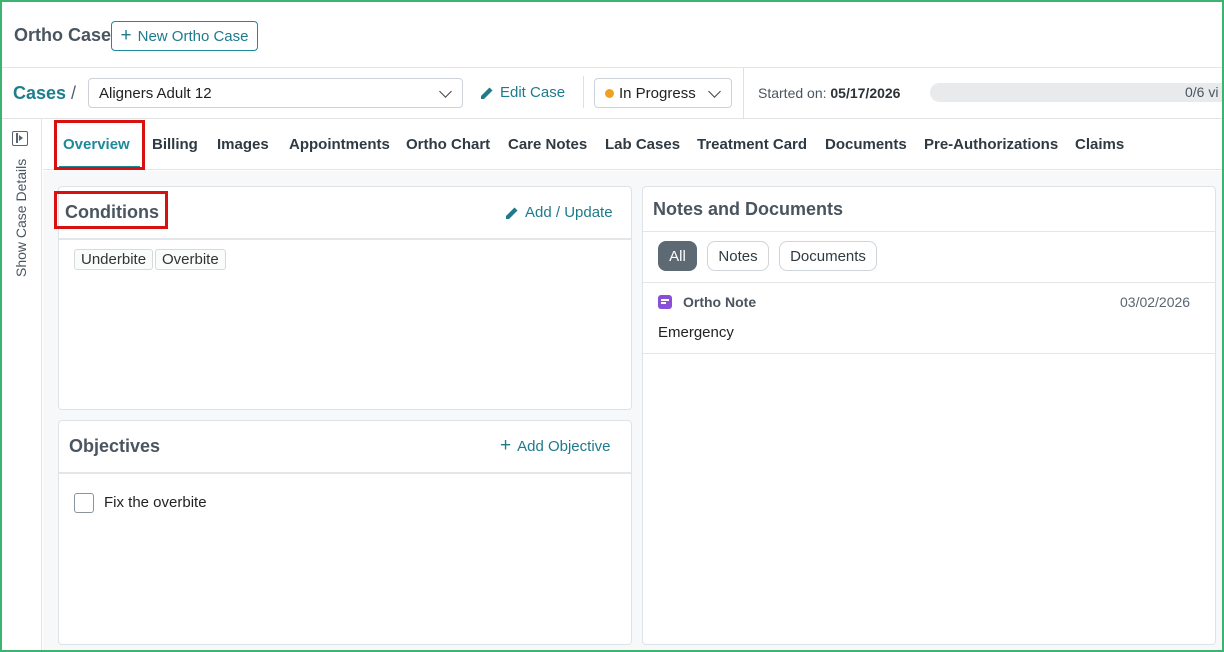 The height and width of the screenshot is (652, 1224). Describe the element at coordinates (243, 144) in the screenshot. I see `tab-images: Images` at that location.